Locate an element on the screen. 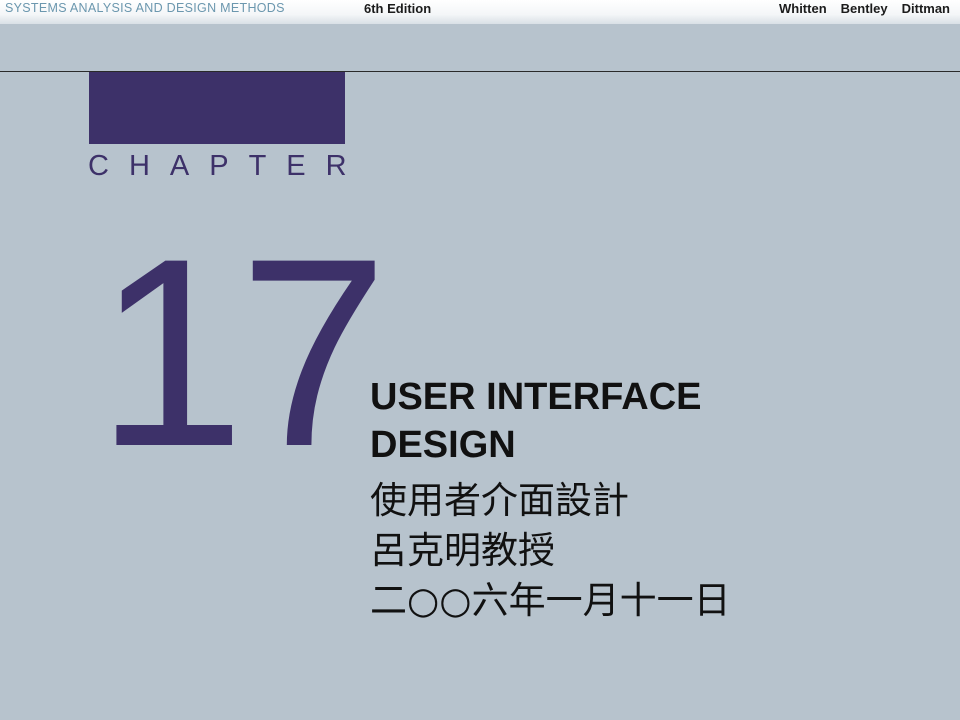 The height and width of the screenshot is (720, 960). book-title: SYSTEMS ANALYSIS AND DESIGN METHODS is located at coordinates (145, 8).